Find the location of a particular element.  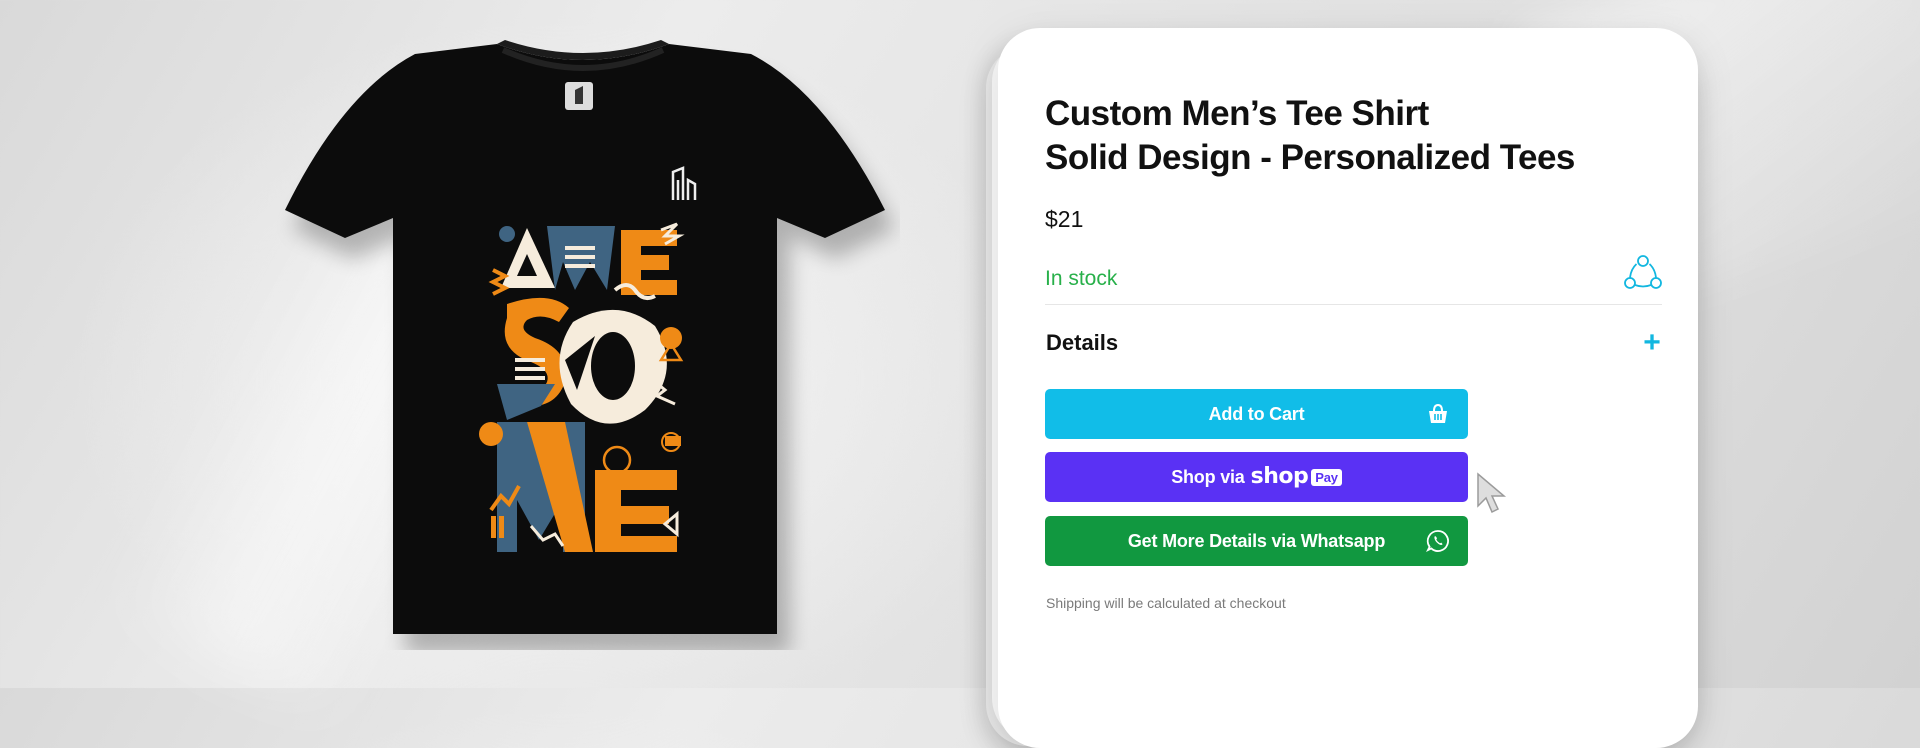

mouse-cursor-icon is located at coordinates (1492, 493).